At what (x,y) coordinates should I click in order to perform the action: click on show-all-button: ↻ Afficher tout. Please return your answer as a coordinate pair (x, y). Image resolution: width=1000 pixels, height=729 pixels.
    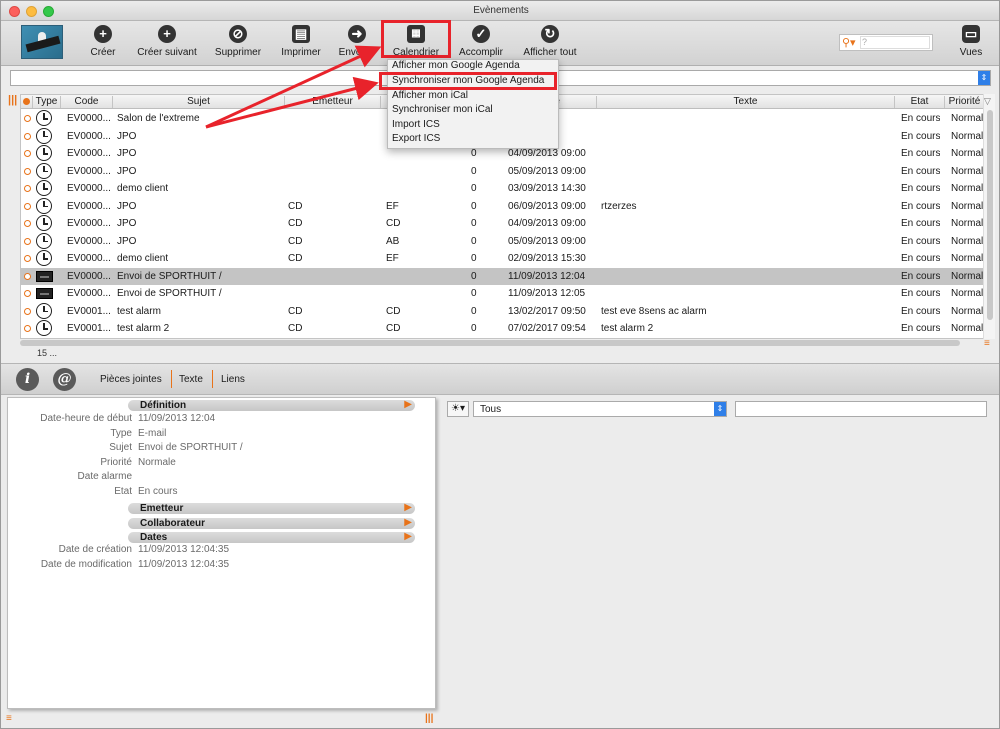
    Looking at the image, I should click on (550, 41).